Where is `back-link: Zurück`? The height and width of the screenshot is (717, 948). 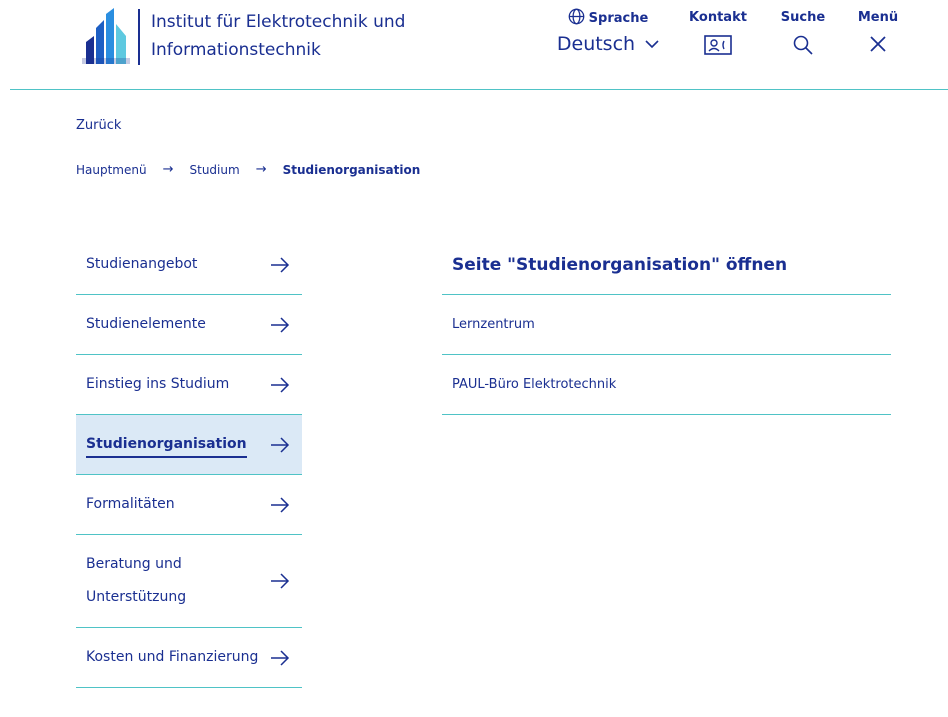 back-link: Zurück is located at coordinates (98, 125).